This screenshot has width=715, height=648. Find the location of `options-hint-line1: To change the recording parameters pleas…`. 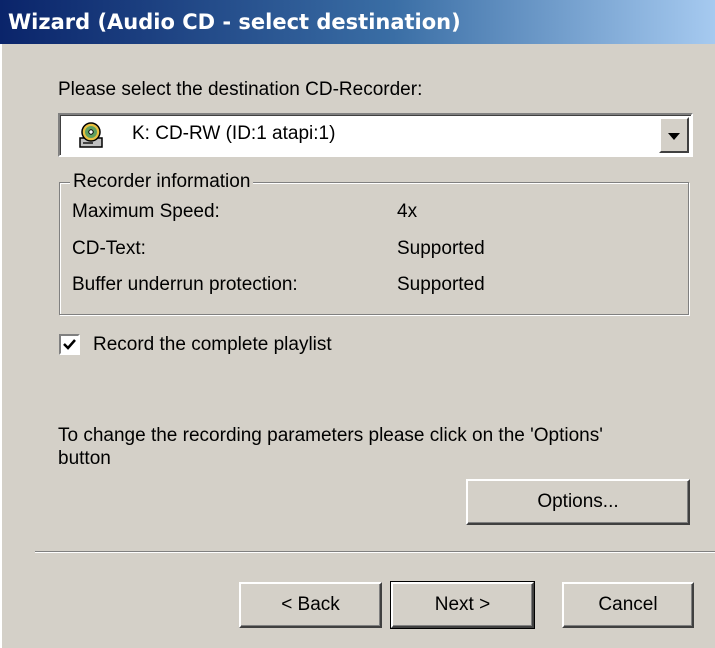

options-hint-line1: To change the recording parameters pleas… is located at coordinates (330, 435).